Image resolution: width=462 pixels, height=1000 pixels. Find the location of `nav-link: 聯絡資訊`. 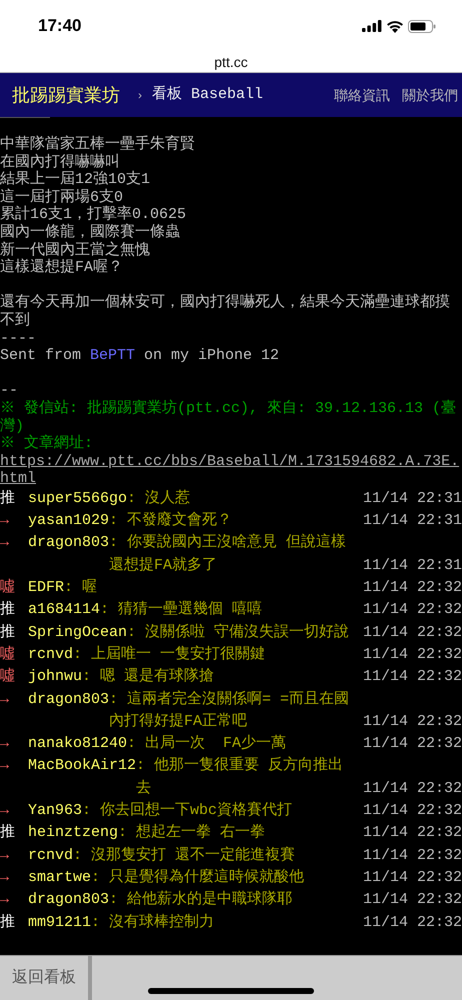

nav-link: 聯絡資訊 is located at coordinates (362, 95).